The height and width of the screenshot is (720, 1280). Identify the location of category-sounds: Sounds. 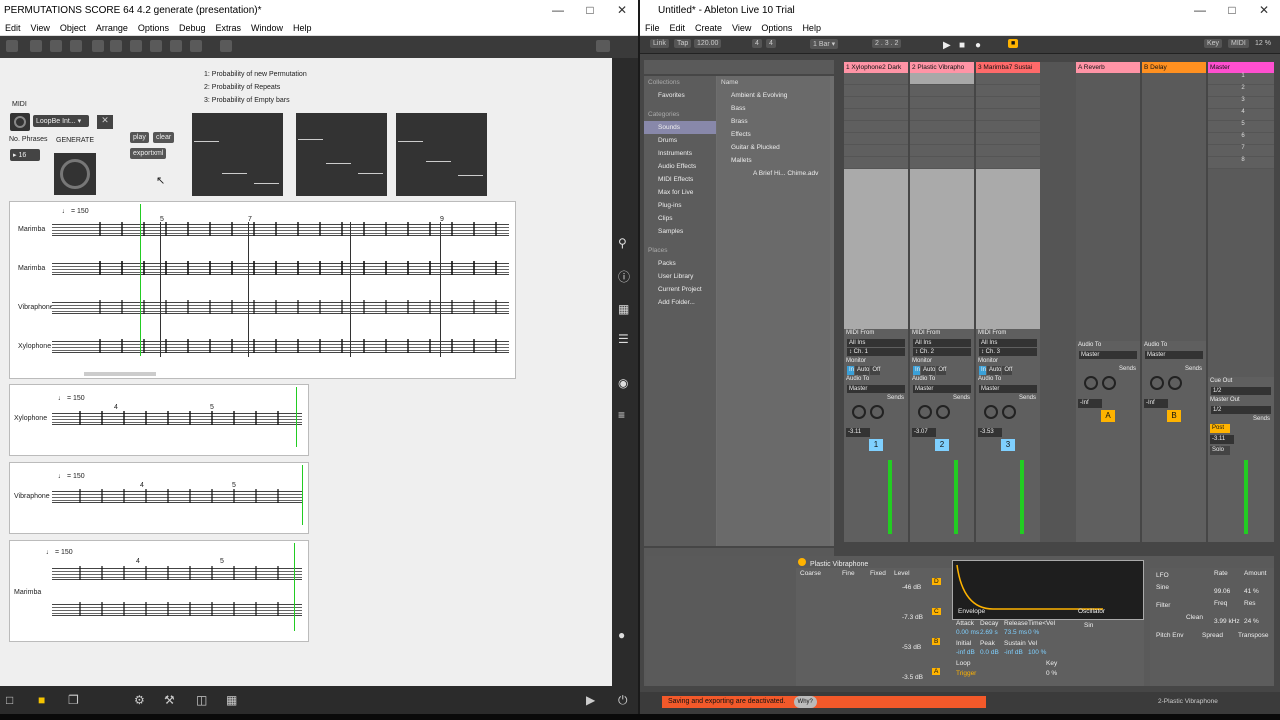
(680, 127).